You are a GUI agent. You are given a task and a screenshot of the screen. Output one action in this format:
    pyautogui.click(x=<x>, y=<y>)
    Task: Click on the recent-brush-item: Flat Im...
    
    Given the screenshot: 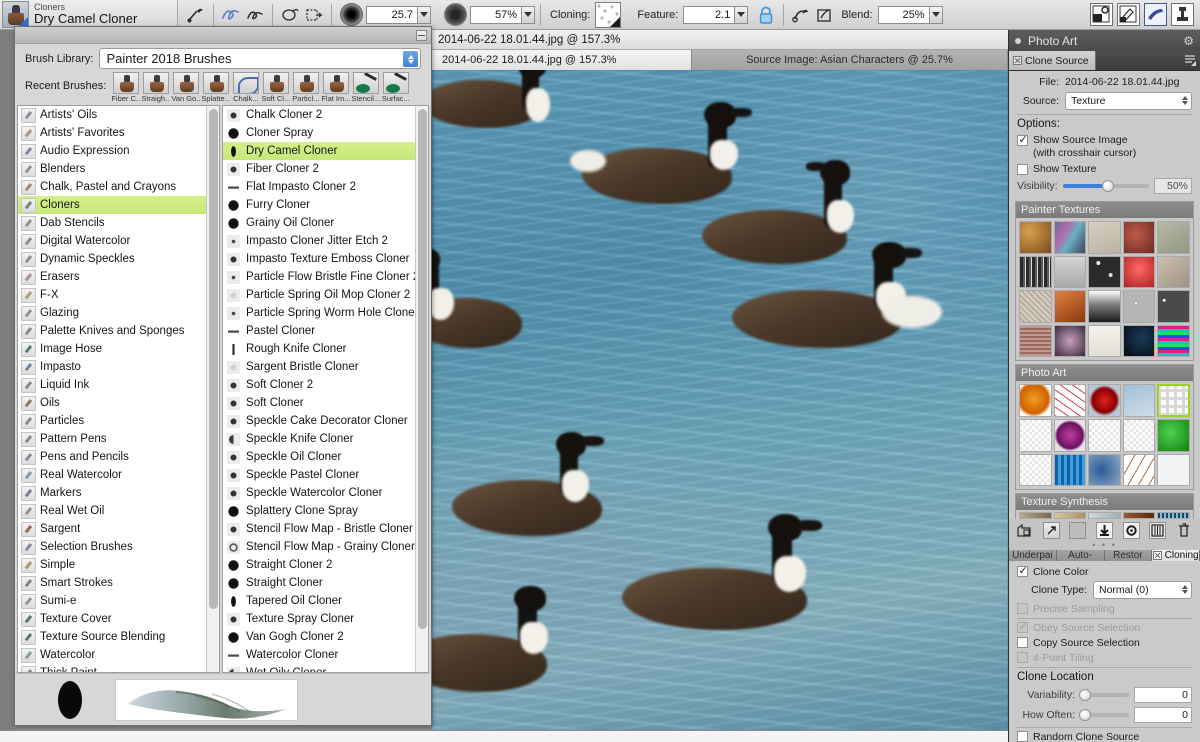 What is the action you would take?
    pyautogui.click(x=335, y=87)
    